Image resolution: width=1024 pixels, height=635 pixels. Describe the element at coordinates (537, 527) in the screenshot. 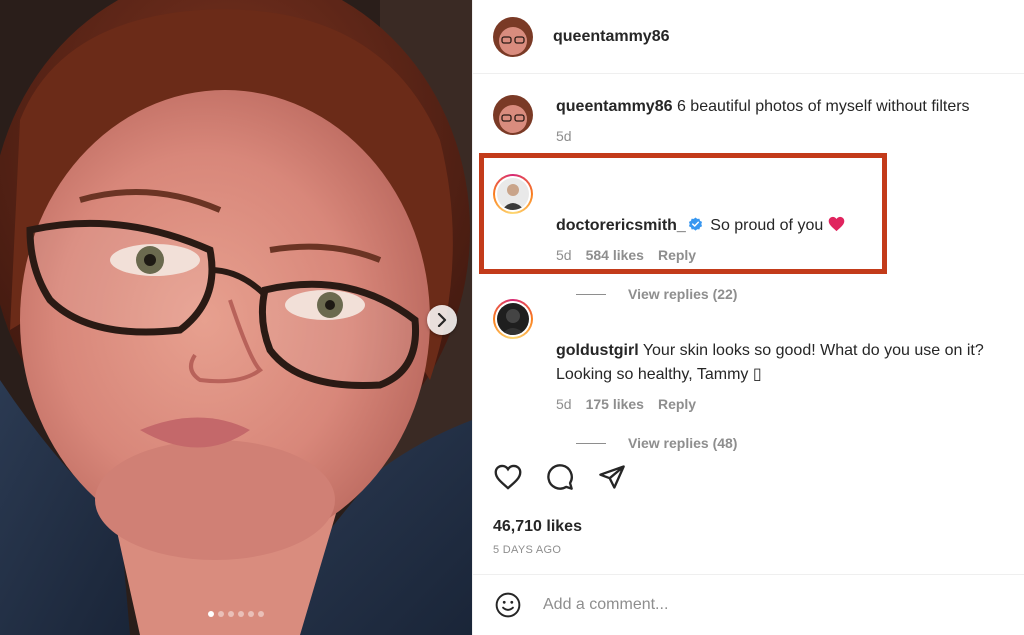

I see `likes-count: 46,710 likes` at that location.